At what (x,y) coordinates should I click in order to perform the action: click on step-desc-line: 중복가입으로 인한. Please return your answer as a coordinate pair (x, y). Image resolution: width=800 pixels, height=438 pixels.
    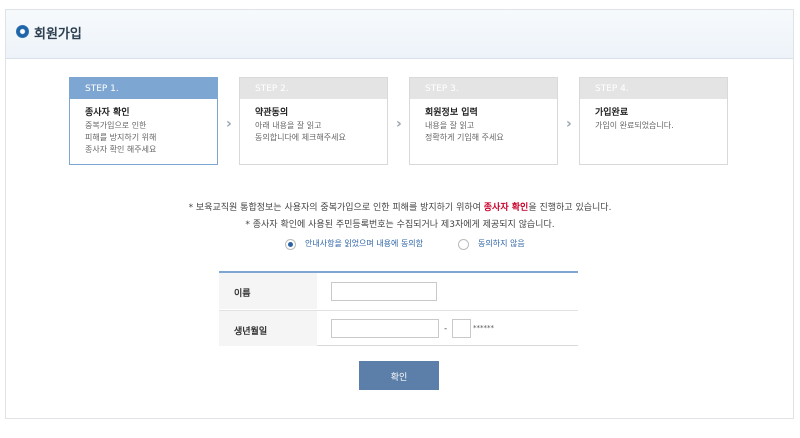
    Looking at the image, I should click on (116, 125).